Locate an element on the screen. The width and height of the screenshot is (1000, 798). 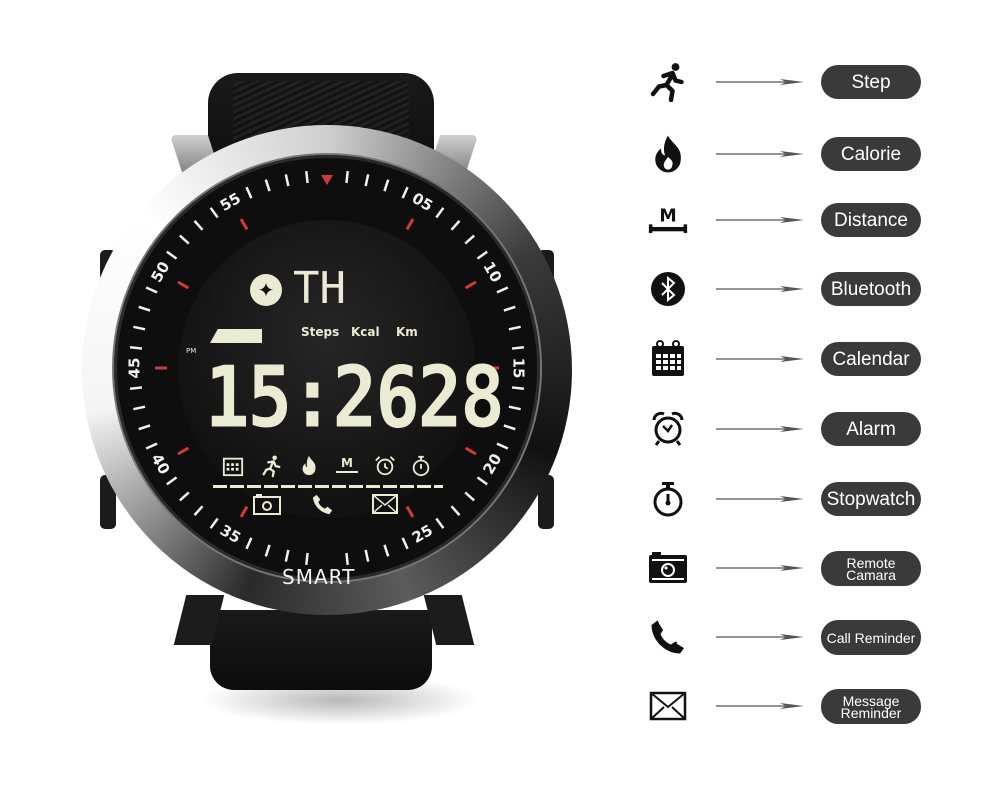
feature-label: Message Reminder is located at coordinates (871, 706).